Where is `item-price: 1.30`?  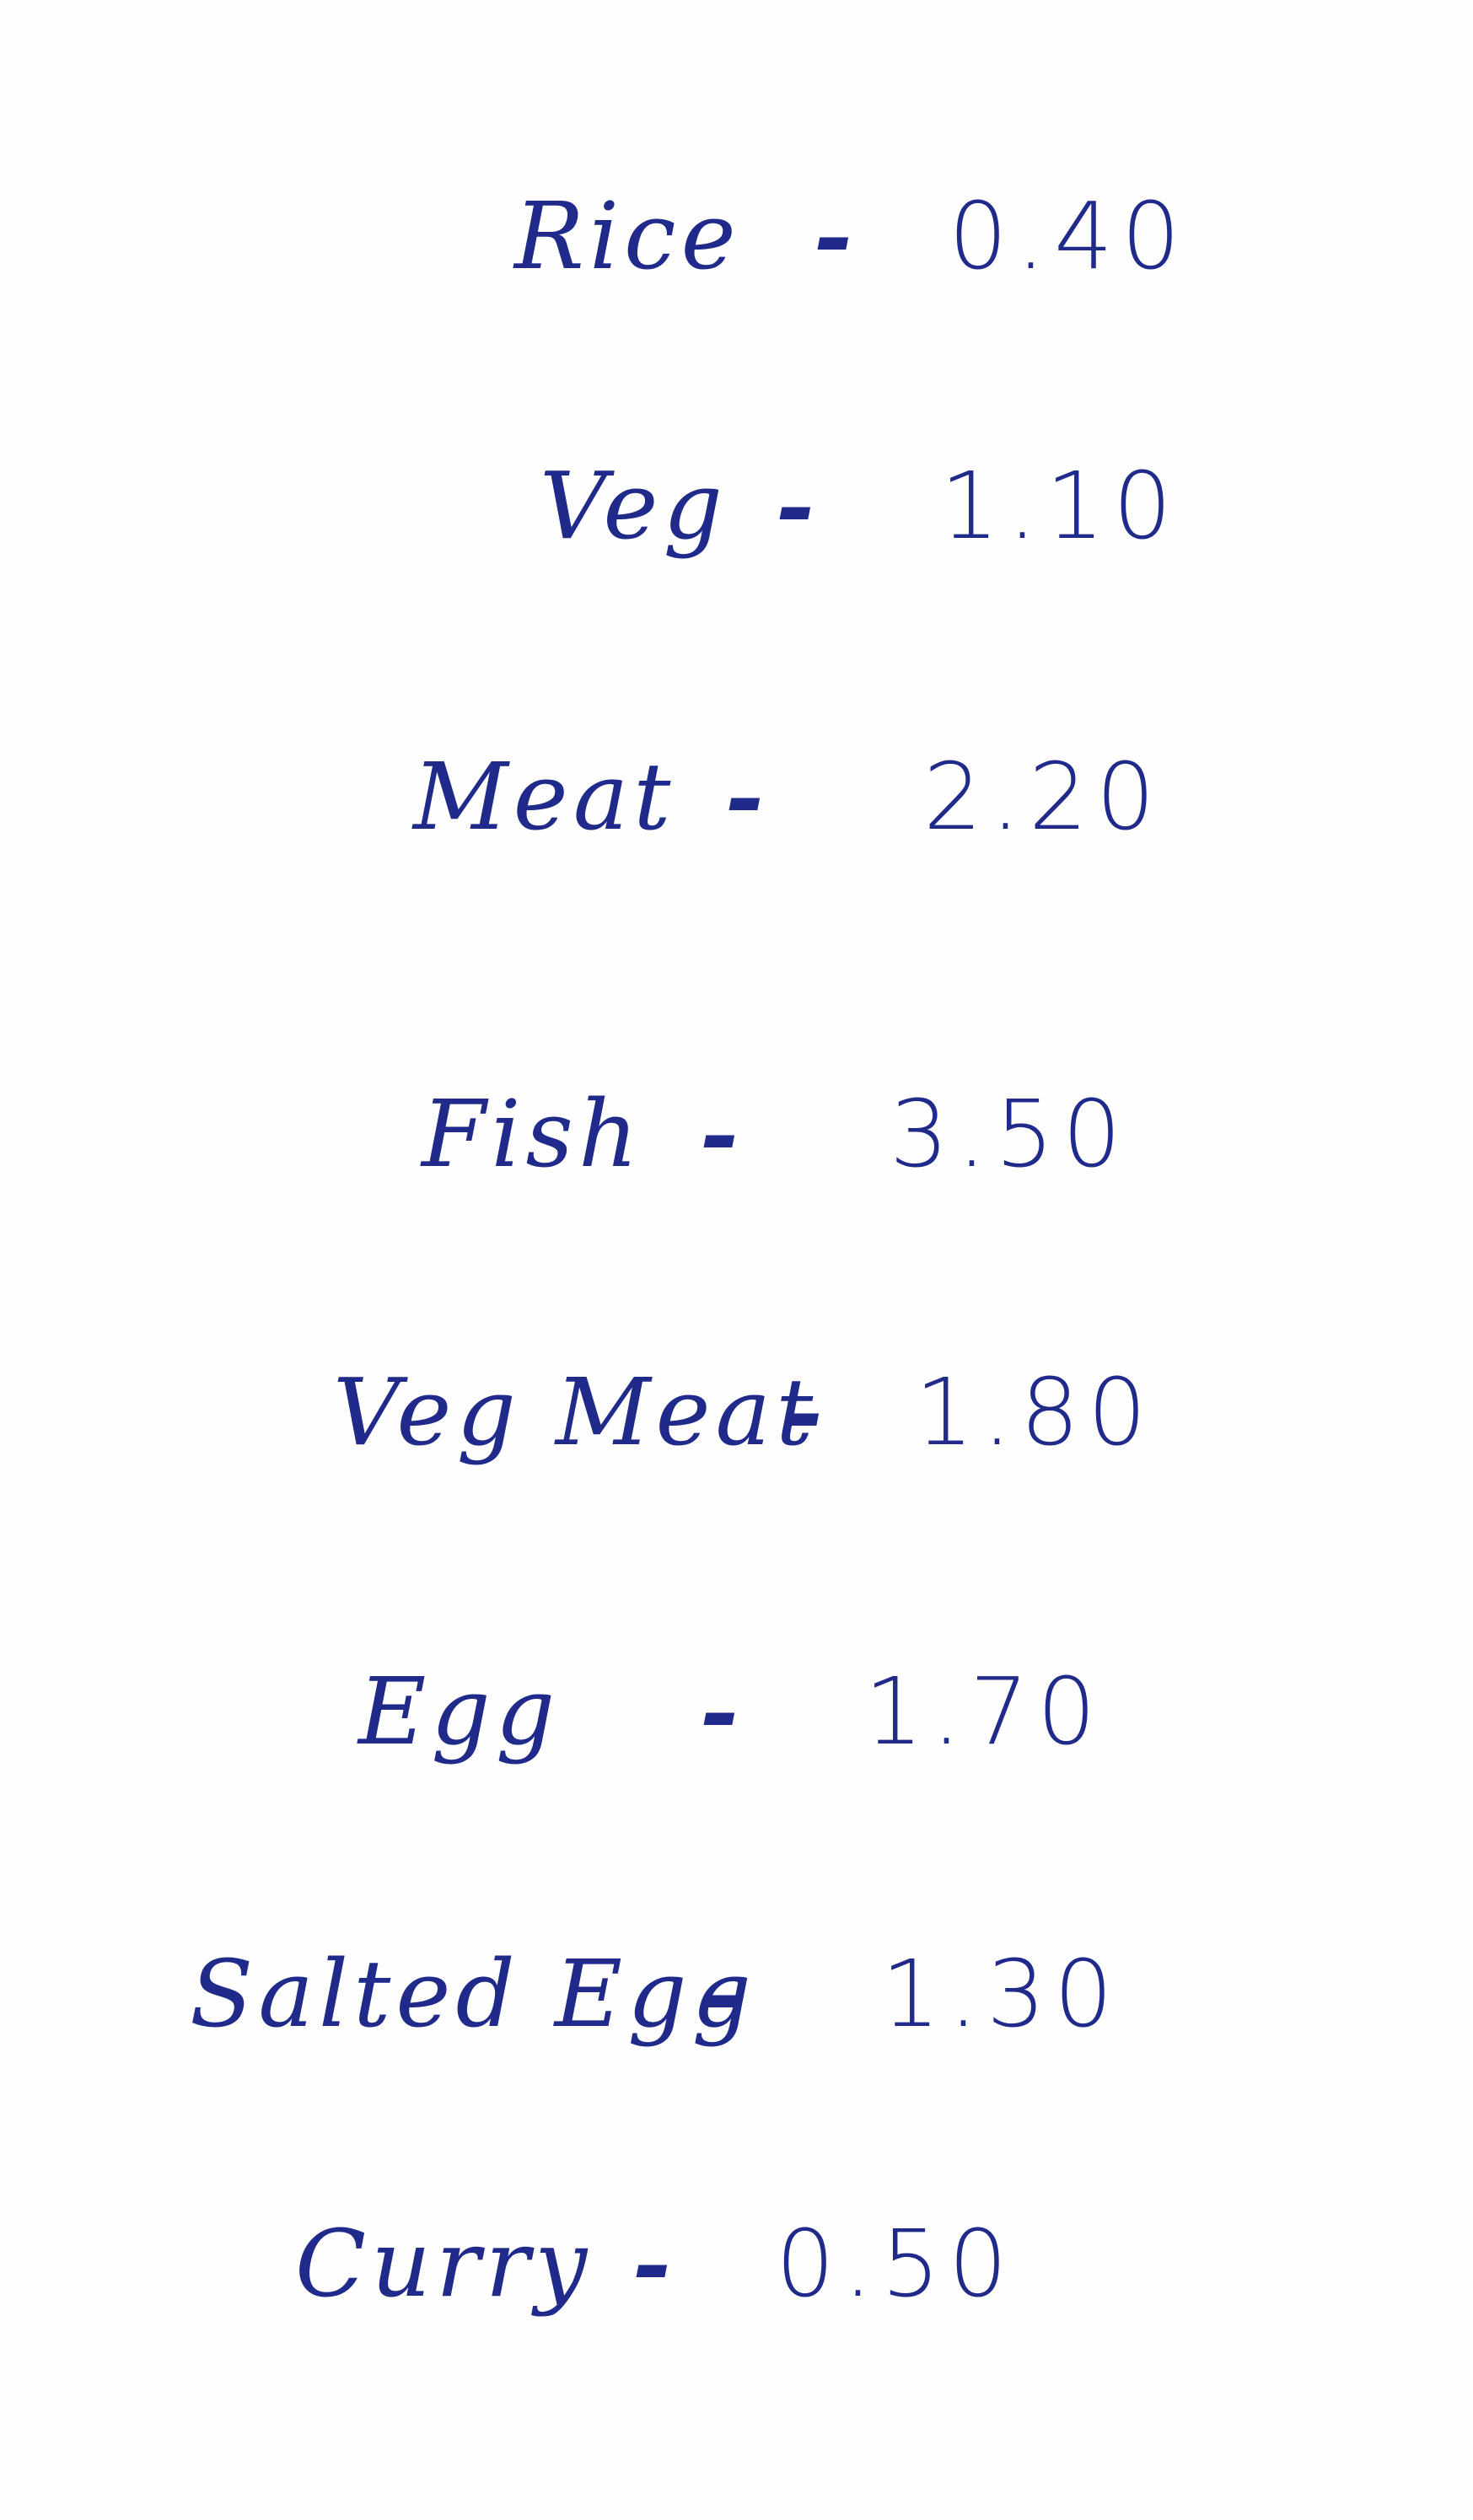 item-price: 1.30 is located at coordinates (1001, 1994).